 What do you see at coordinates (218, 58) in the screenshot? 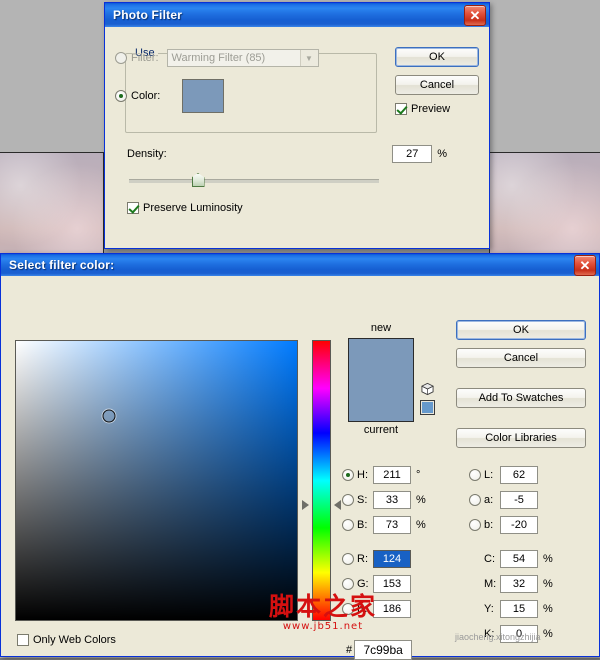
I see `filter-preset-value: Warming Filter (85)` at bounding box center [218, 58].